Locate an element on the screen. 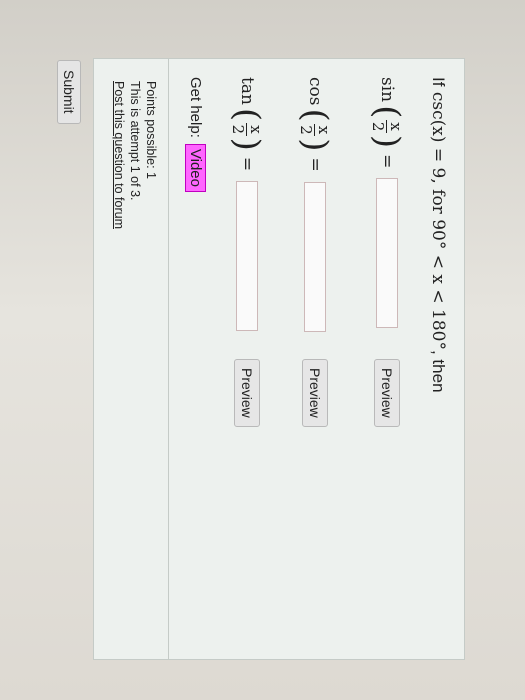 This screenshot has width=525, height=700. cos-preview-button: Preview is located at coordinates (315, 393).